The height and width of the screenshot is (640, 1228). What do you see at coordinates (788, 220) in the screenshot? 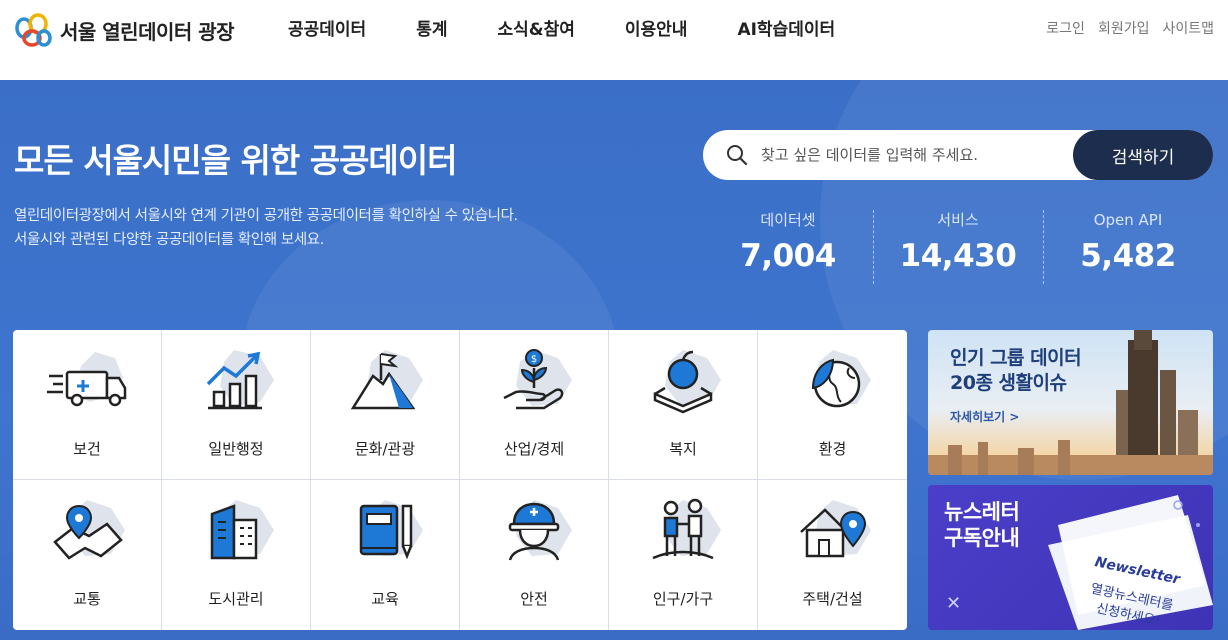
I see `stat-label: 데이터셋` at bounding box center [788, 220].